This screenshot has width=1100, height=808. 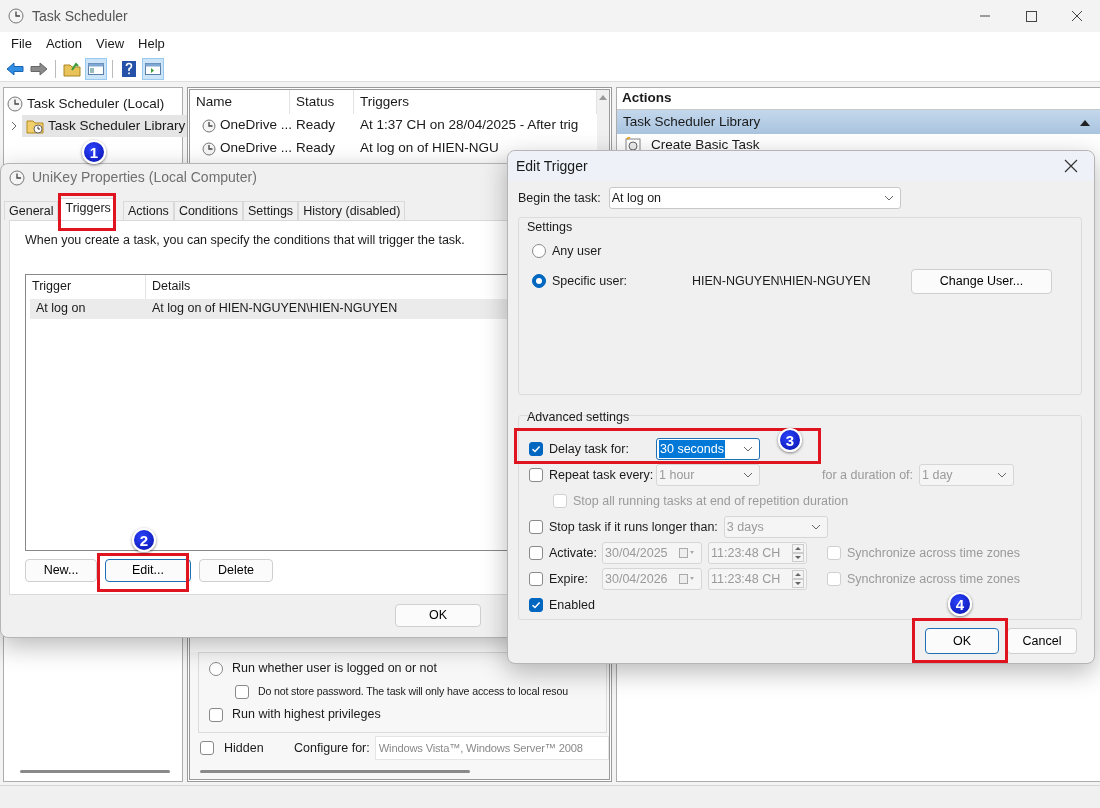 What do you see at coordinates (1042, 641) in the screenshot?
I see `cancel-button: Cancel` at bounding box center [1042, 641].